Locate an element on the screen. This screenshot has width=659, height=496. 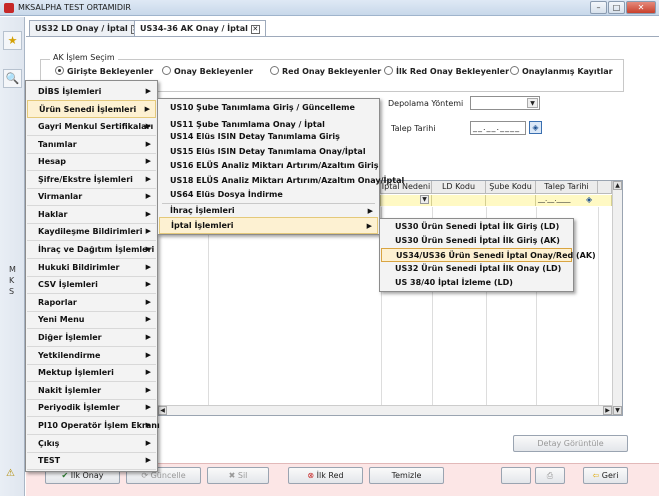
grid-header-talep-tarihi: Talep Tarihi is located at coordinates (567, 187).